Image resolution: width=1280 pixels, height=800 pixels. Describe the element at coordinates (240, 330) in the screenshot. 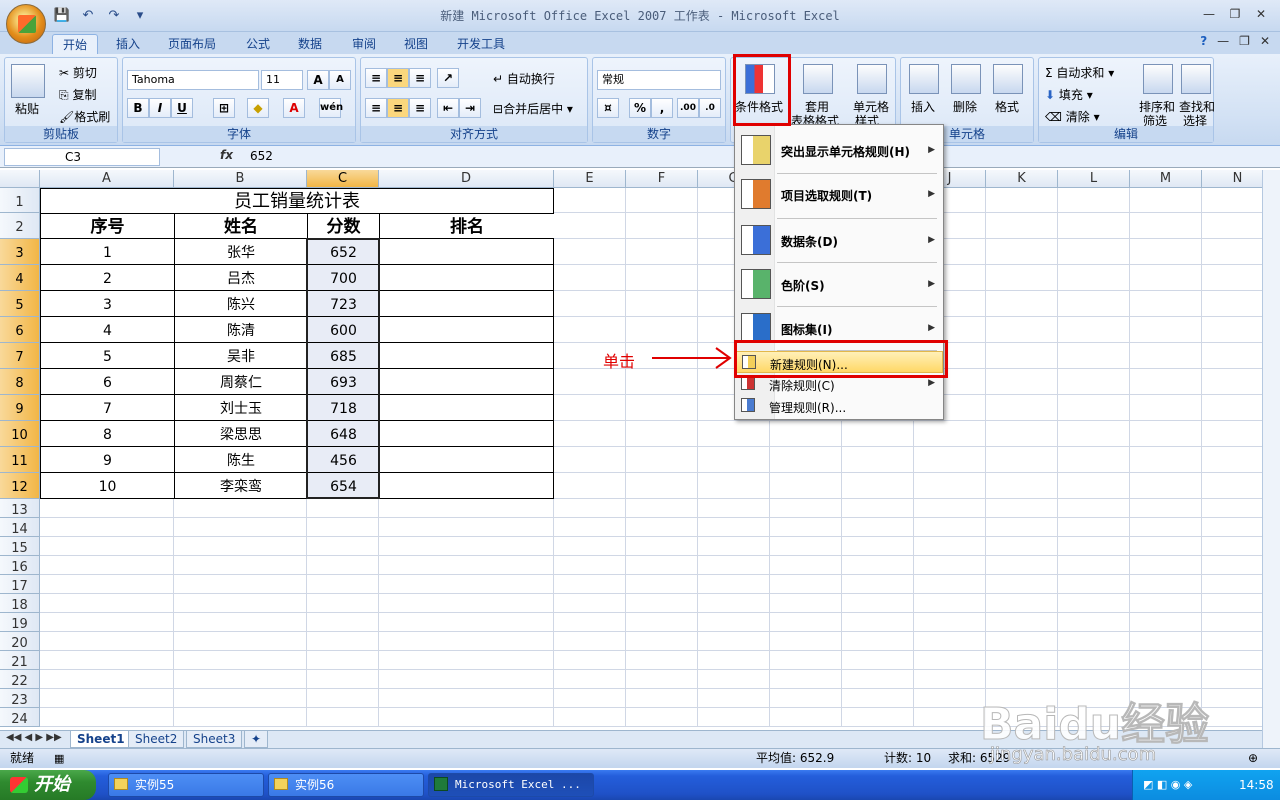

I see `table-cell: 陈清` at that location.